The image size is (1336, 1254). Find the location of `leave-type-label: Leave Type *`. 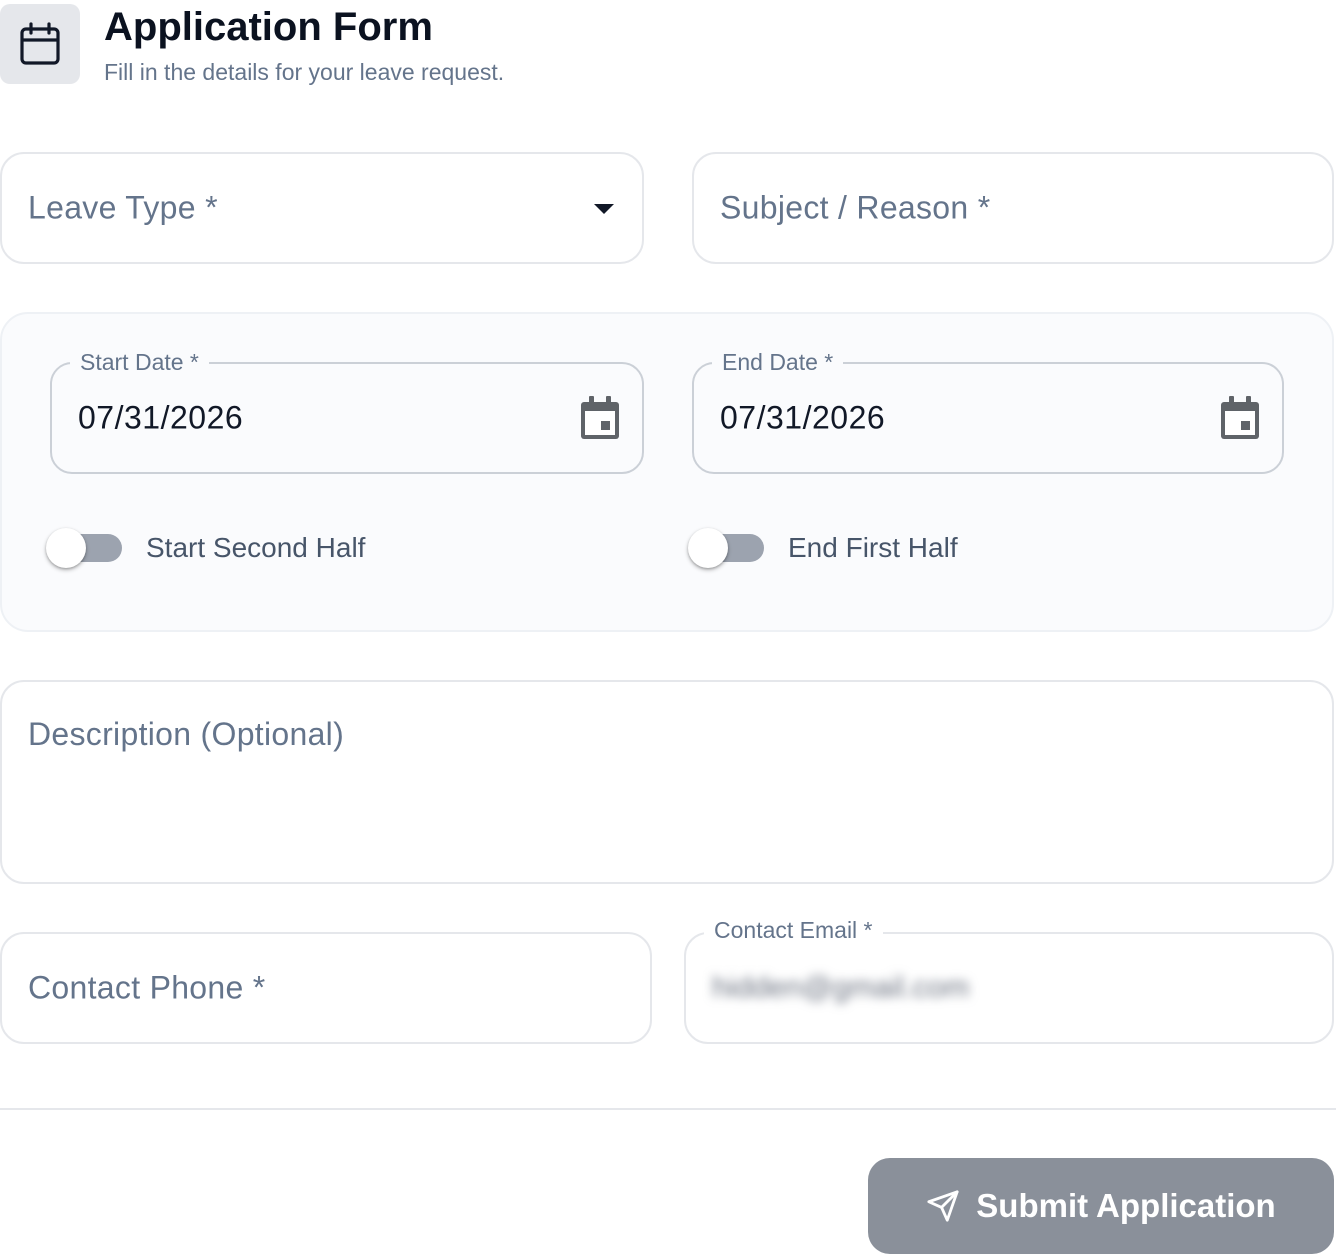

leave-type-label: Leave Type * is located at coordinates (123, 207).